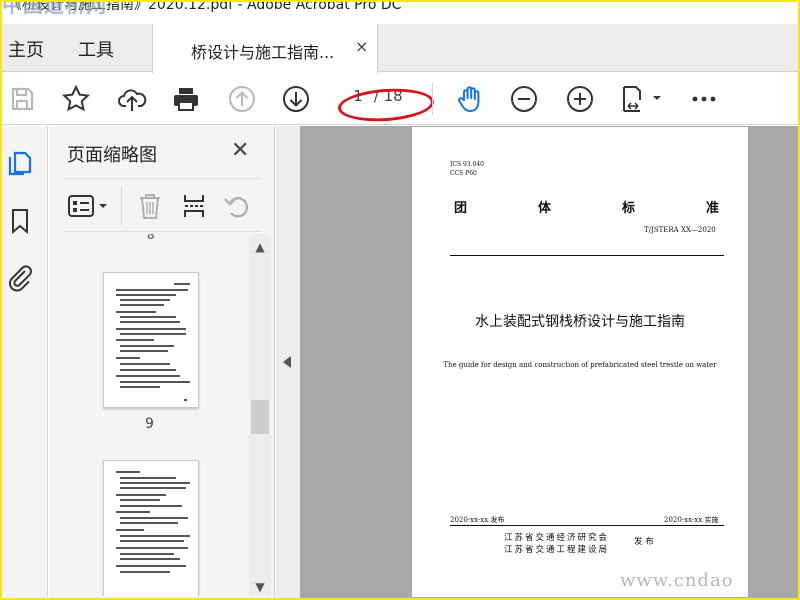 The width and height of the screenshot is (800, 600). I want to click on fit-page-icon, so click(642, 99).